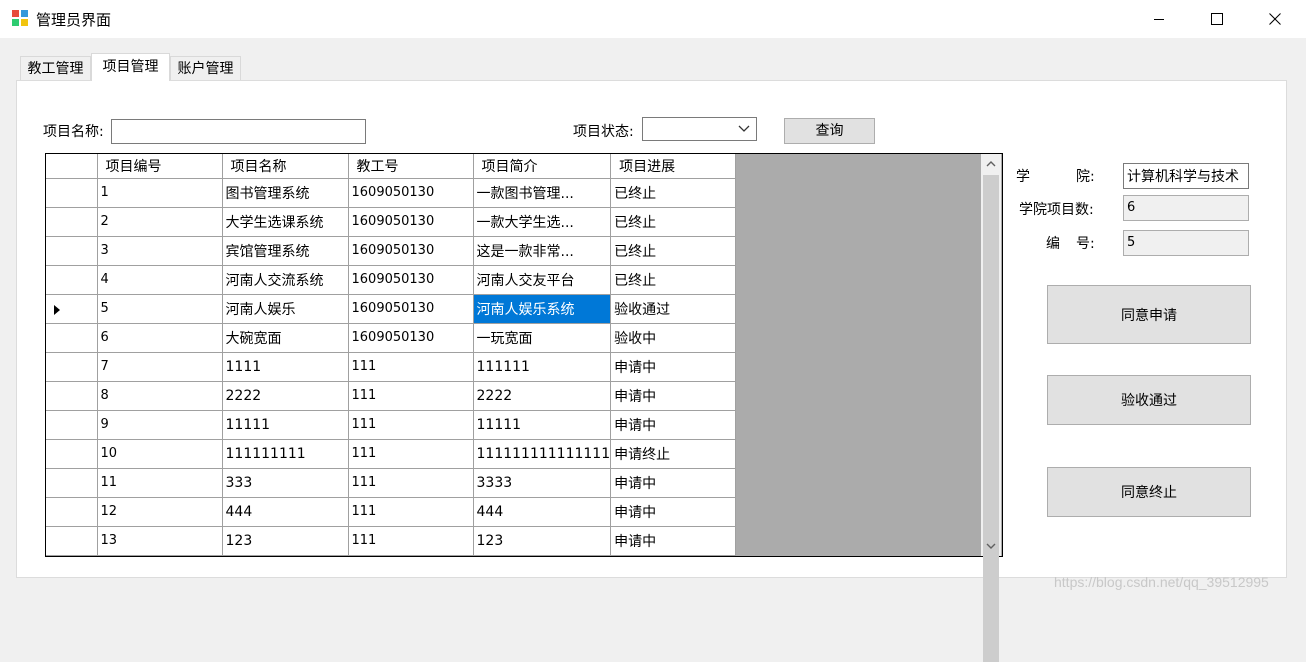 The image size is (1306, 662). Describe the element at coordinates (1275, 19) in the screenshot. I see `close-button` at that location.